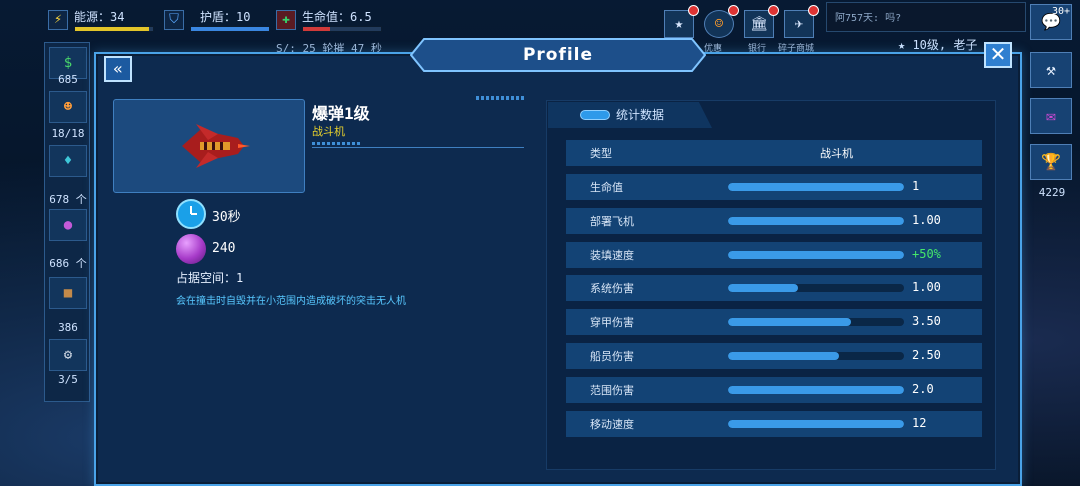 This screenshot has width=1080, height=486. I want to click on stat-value: 2.50, so click(926, 355).